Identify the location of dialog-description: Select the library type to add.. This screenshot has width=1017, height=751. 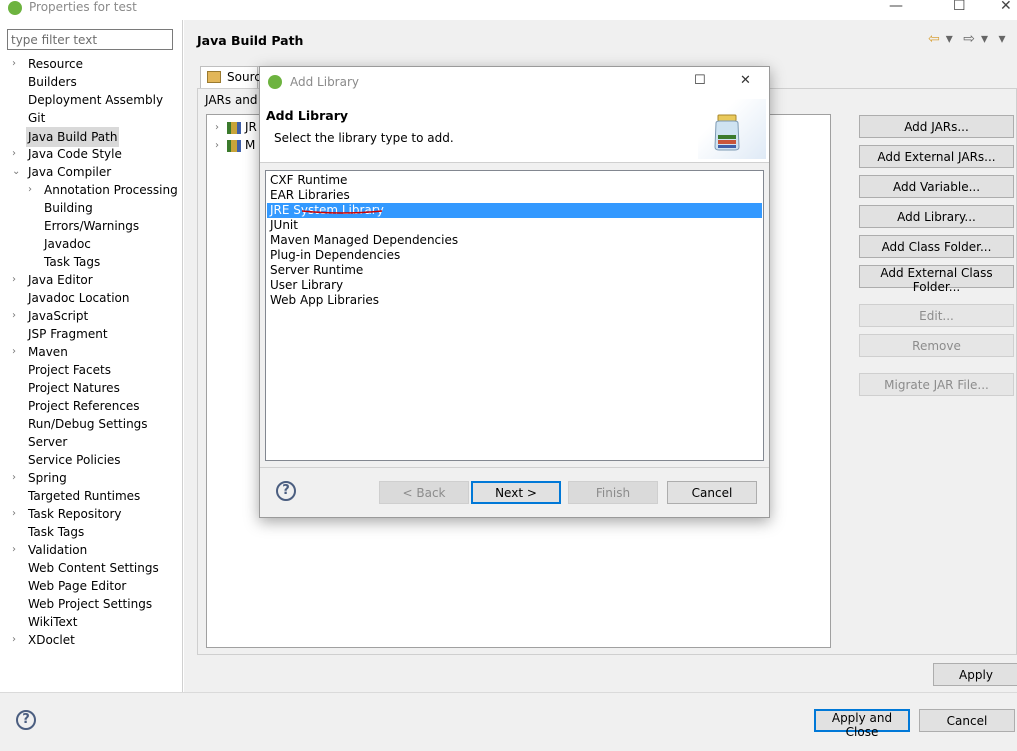
(364, 138).